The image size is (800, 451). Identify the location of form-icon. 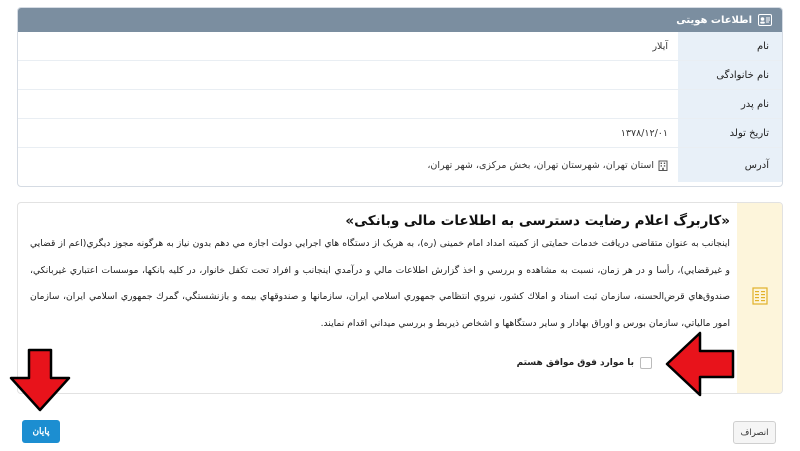
(759, 298).